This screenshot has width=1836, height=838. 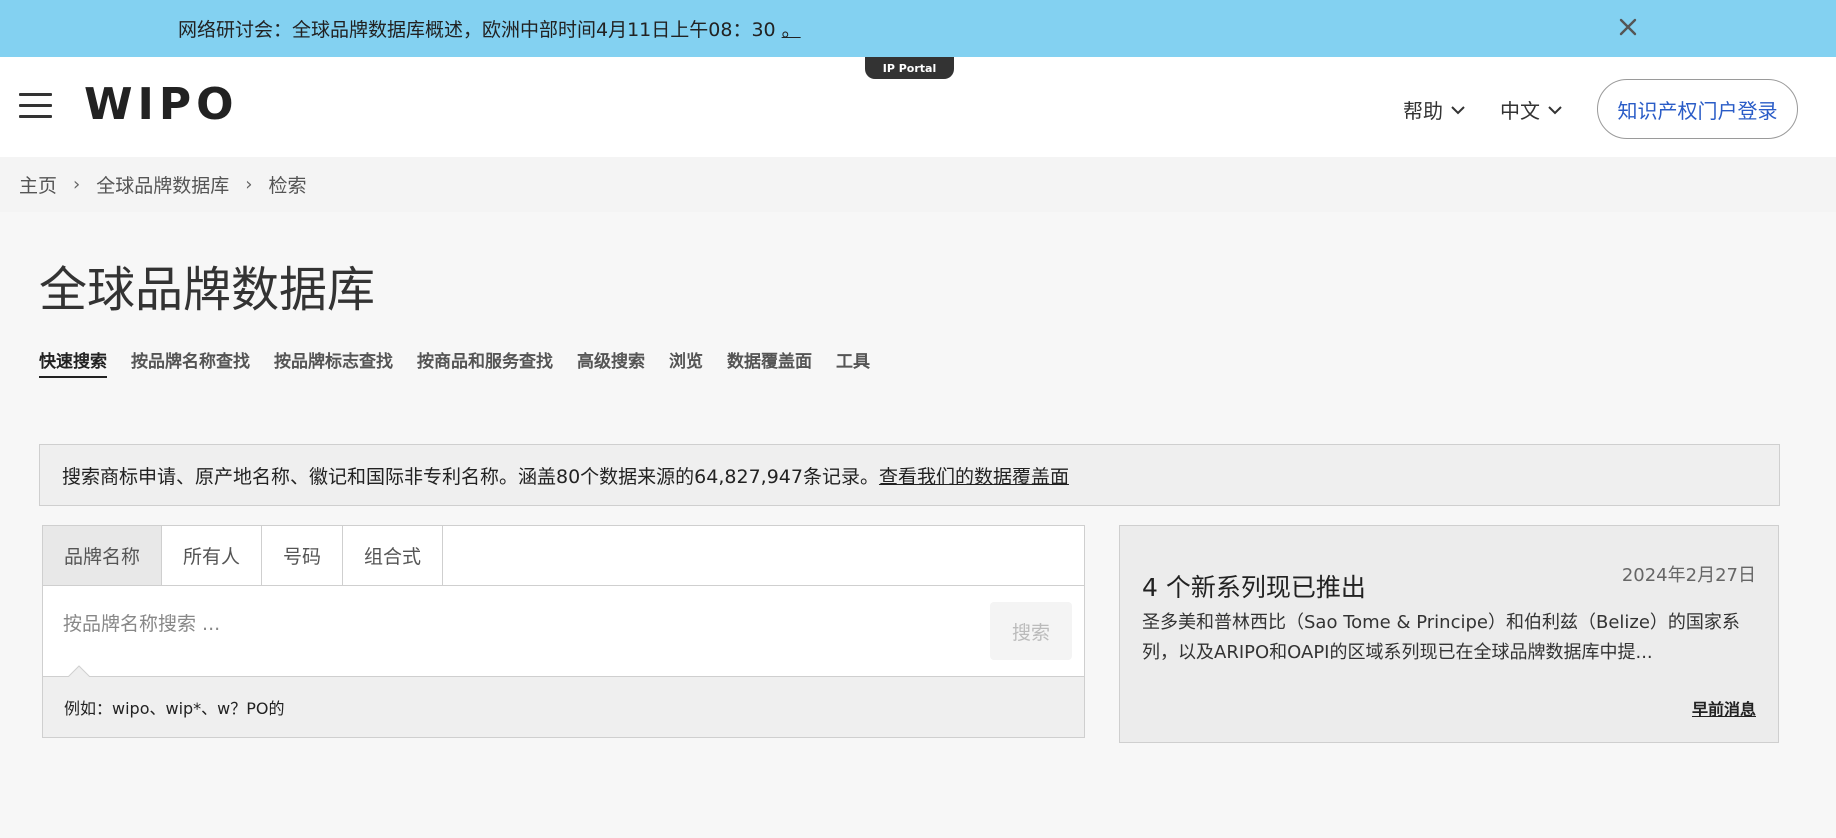 What do you see at coordinates (1423, 111) in the screenshot?
I see `help-label: 帮助` at bounding box center [1423, 111].